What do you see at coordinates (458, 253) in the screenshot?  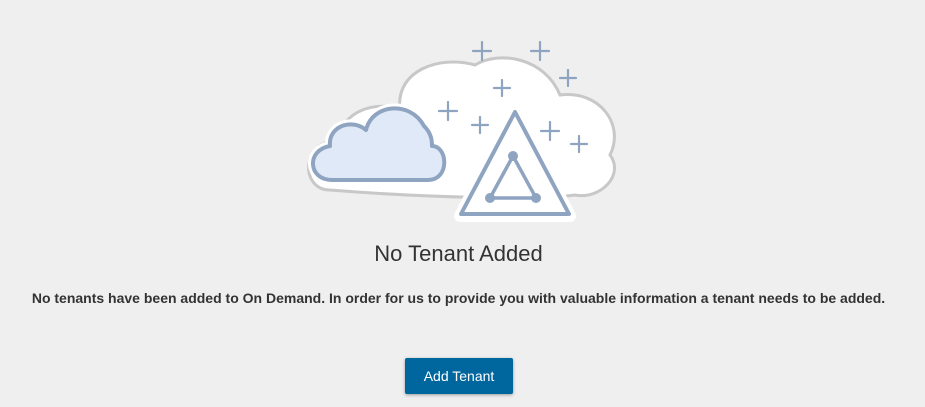 I see `empty-state-title: No Tenant Added` at bounding box center [458, 253].